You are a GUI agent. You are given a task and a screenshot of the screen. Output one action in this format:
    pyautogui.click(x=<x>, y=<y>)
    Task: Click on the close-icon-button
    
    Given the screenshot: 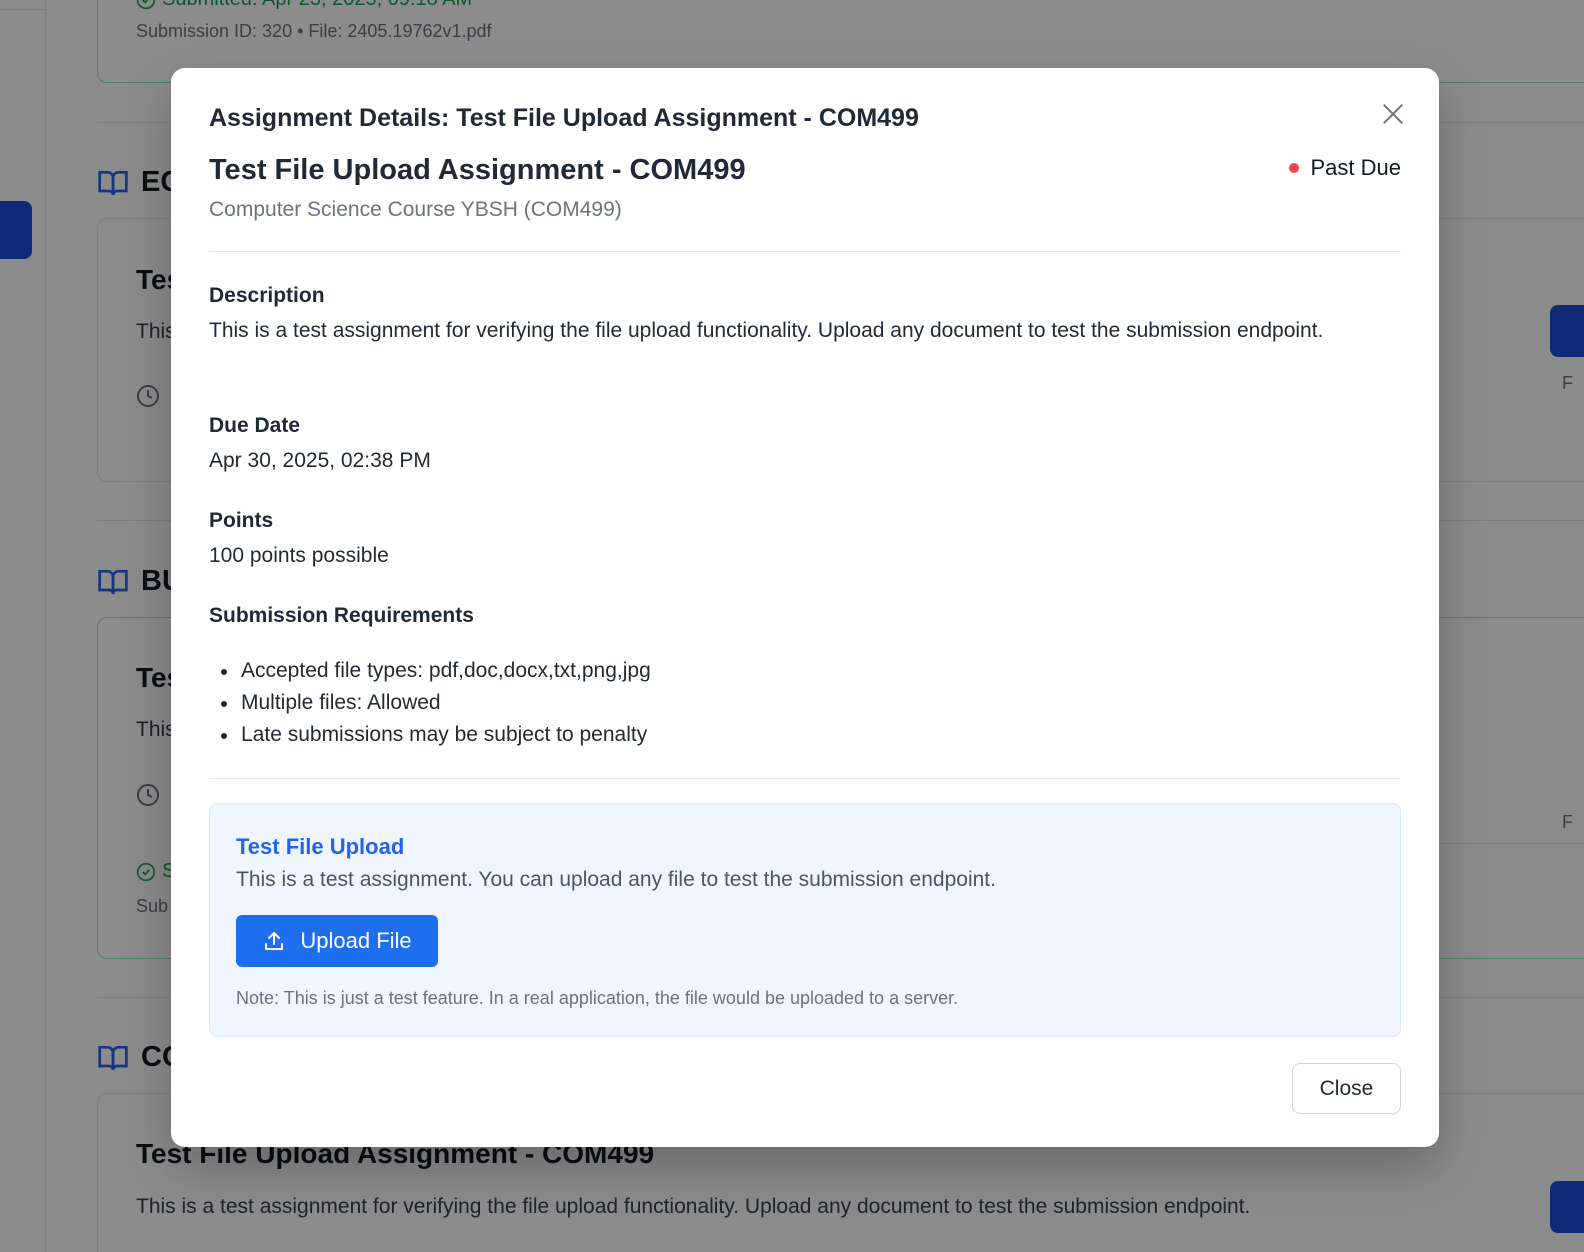 What is the action you would take?
    pyautogui.click(x=1393, y=114)
    